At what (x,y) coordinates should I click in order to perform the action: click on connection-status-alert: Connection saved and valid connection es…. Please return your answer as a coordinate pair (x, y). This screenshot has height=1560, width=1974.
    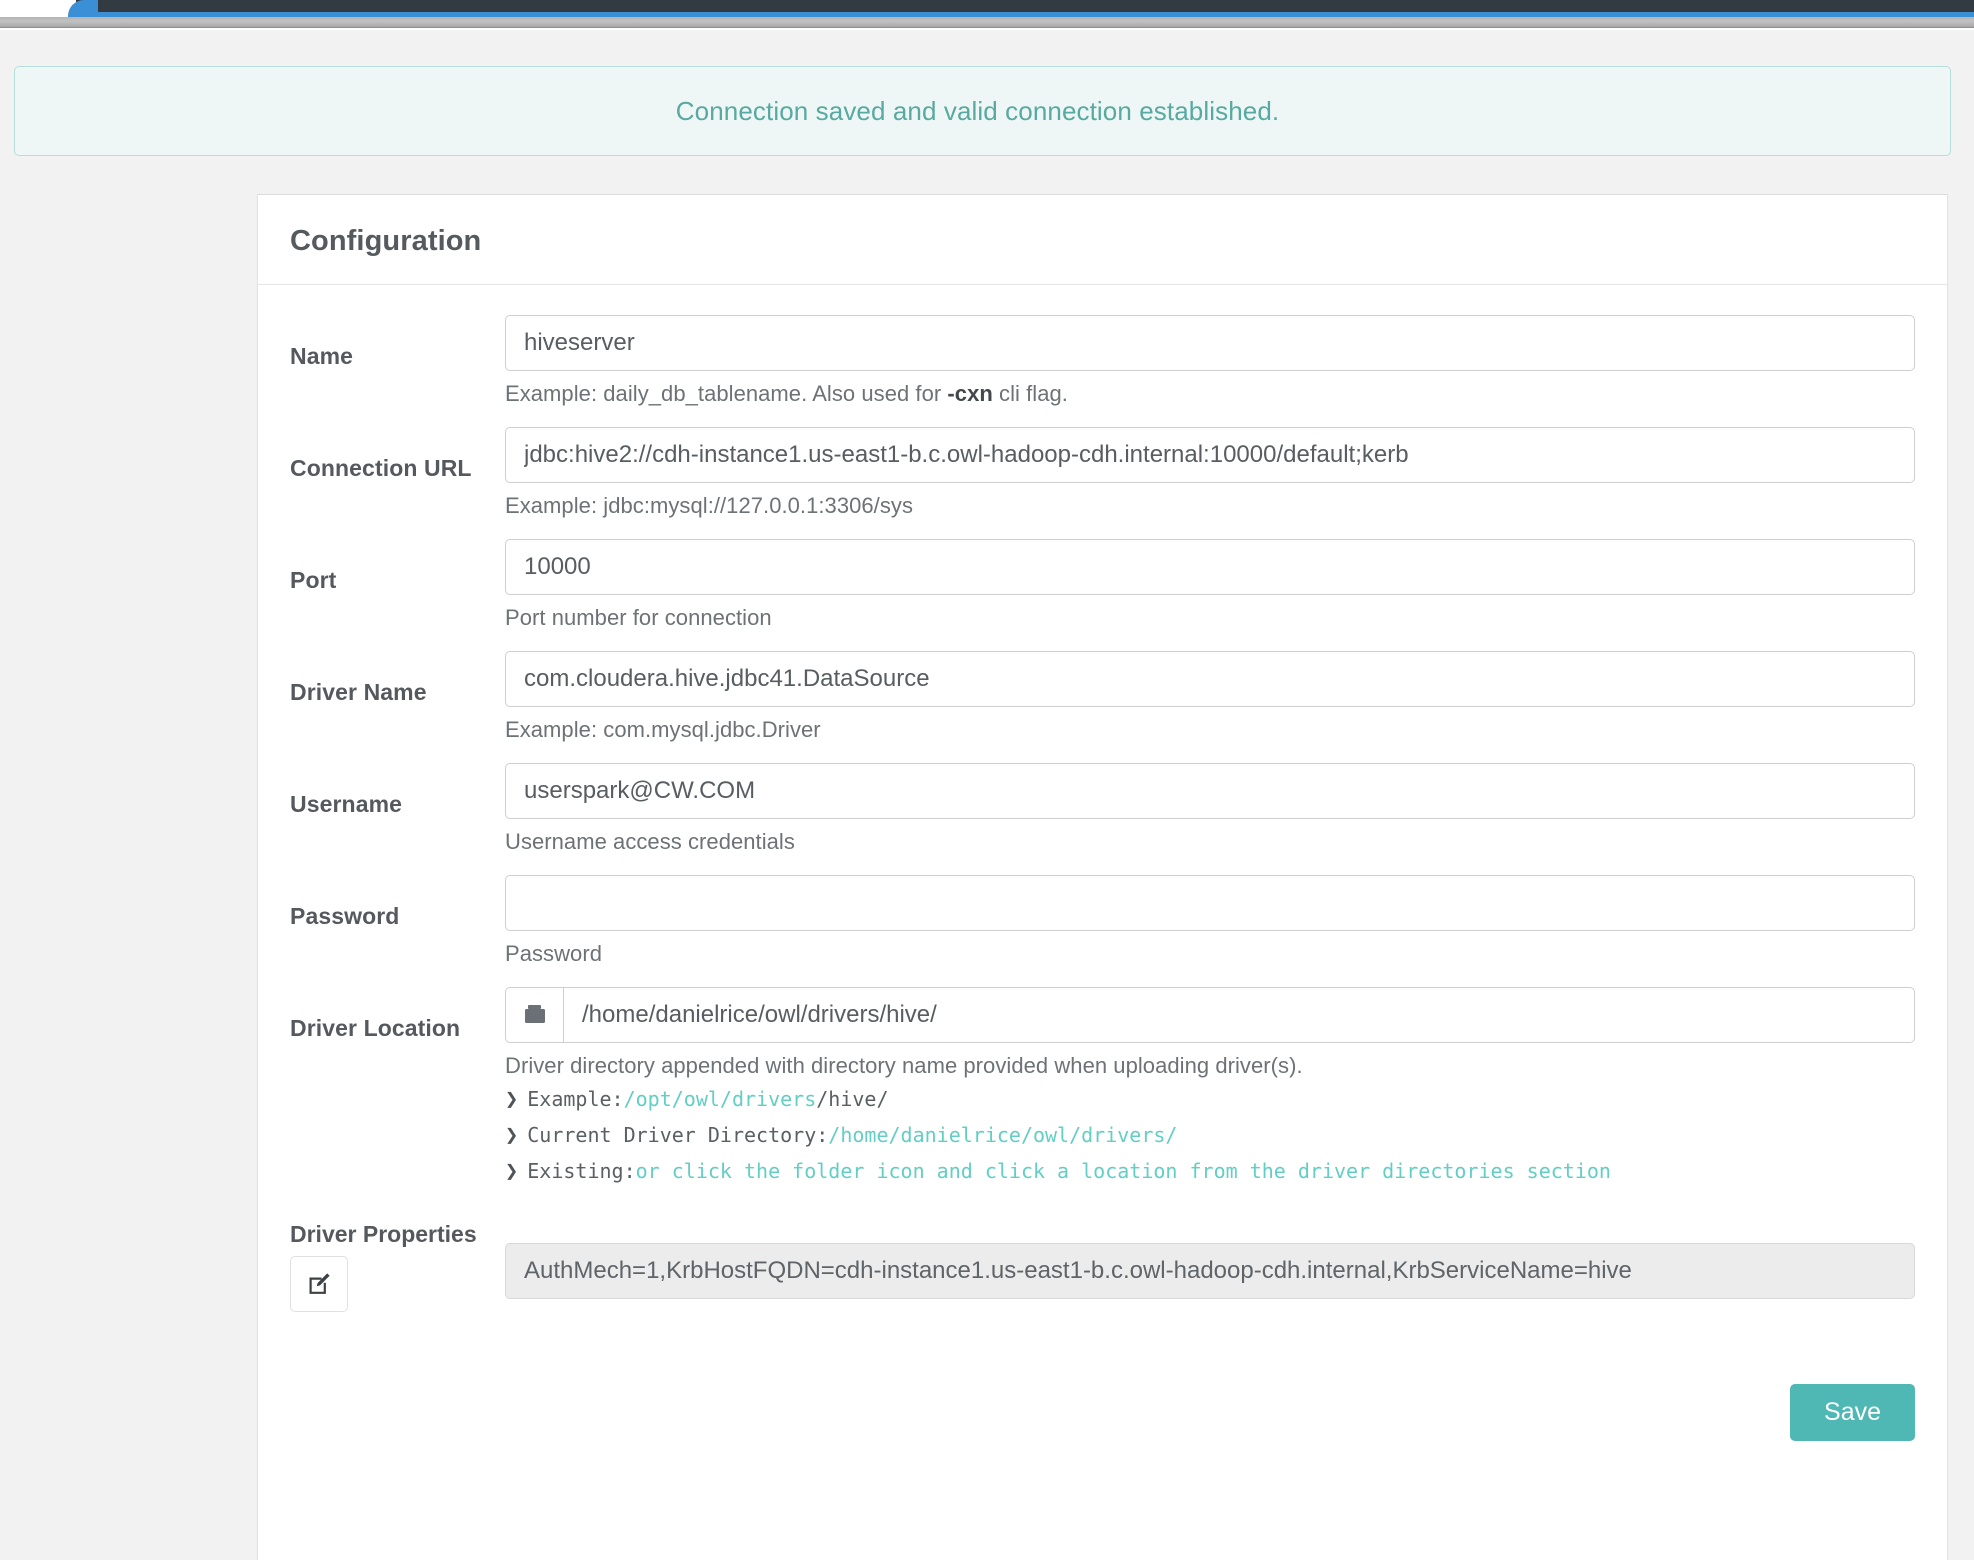
    Looking at the image, I should click on (982, 111).